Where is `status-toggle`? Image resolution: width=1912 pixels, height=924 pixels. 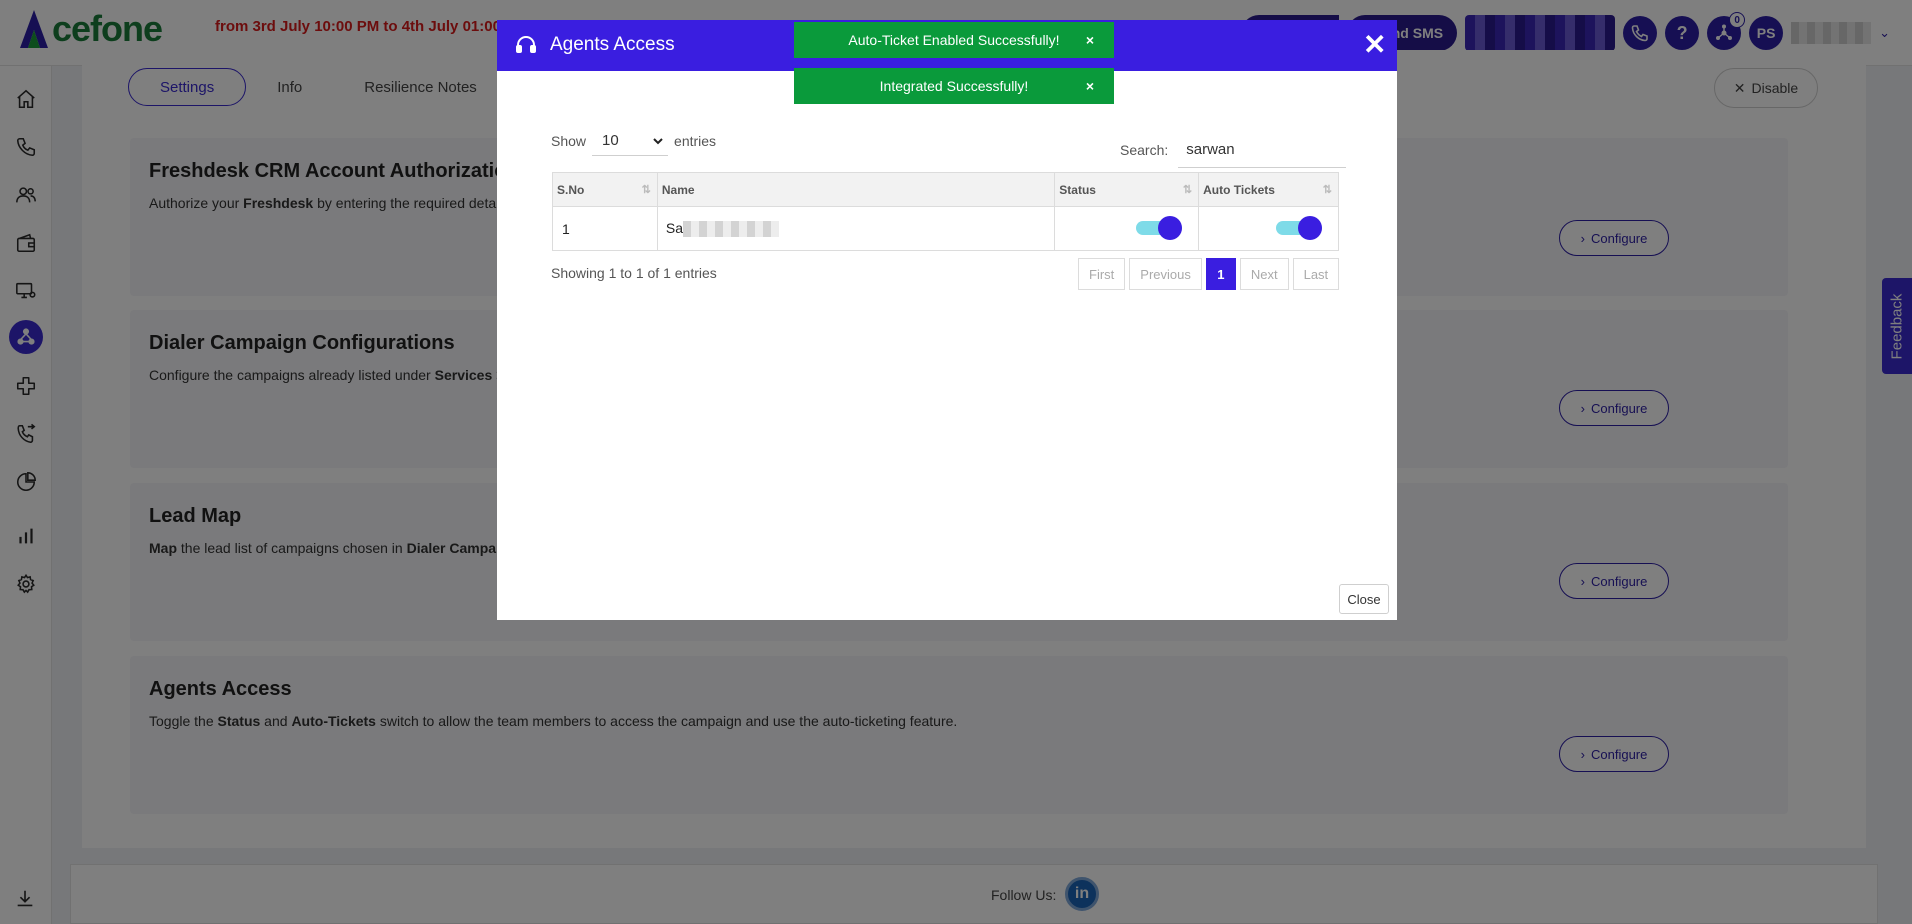
status-toggle is located at coordinates (1159, 228).